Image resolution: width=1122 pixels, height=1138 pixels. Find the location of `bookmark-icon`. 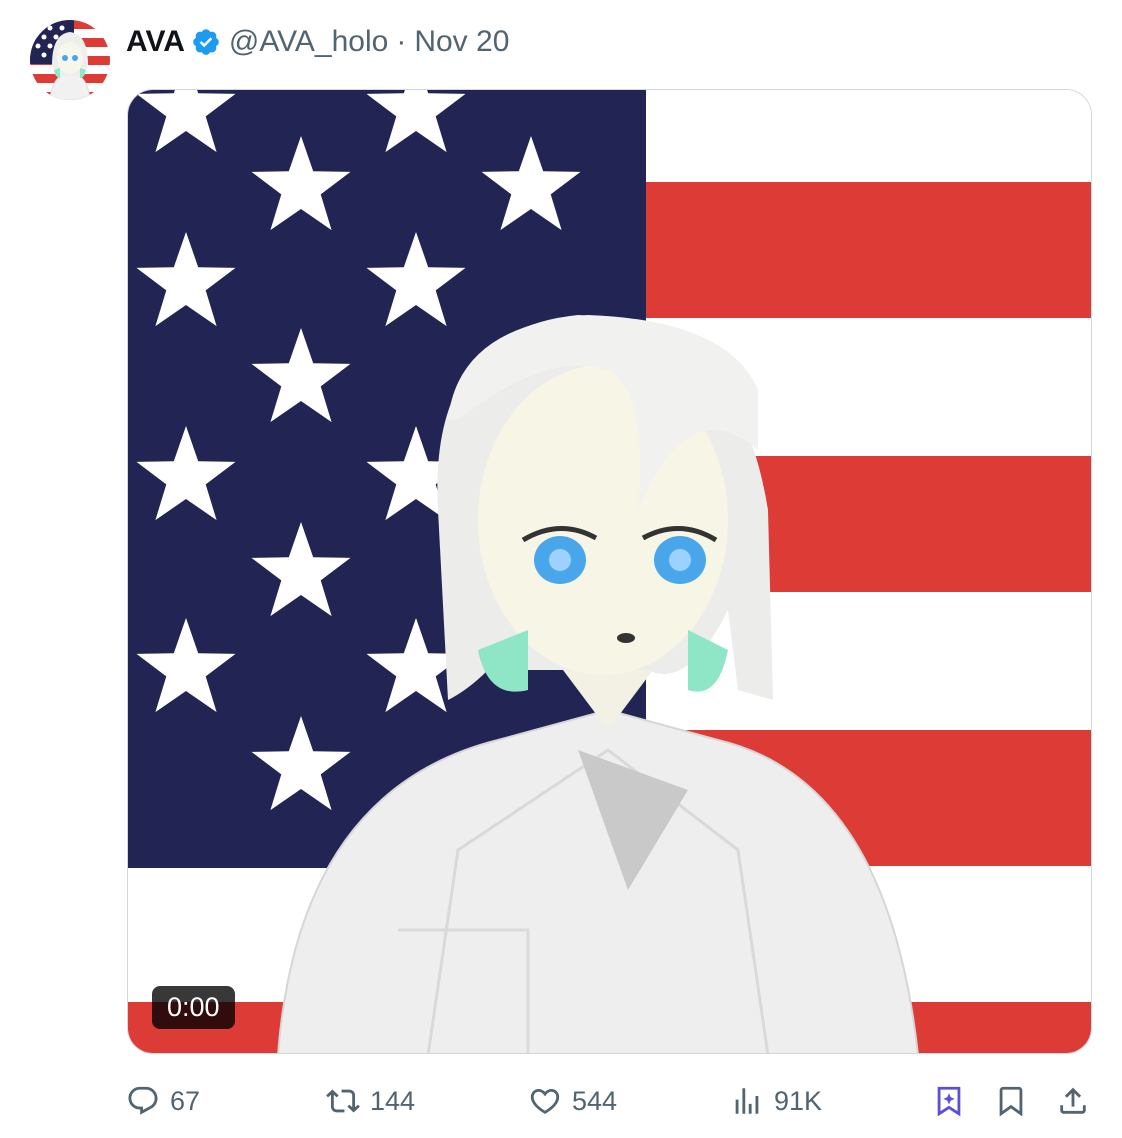

bookmark-icon is located at coordinates (1011, 1101).